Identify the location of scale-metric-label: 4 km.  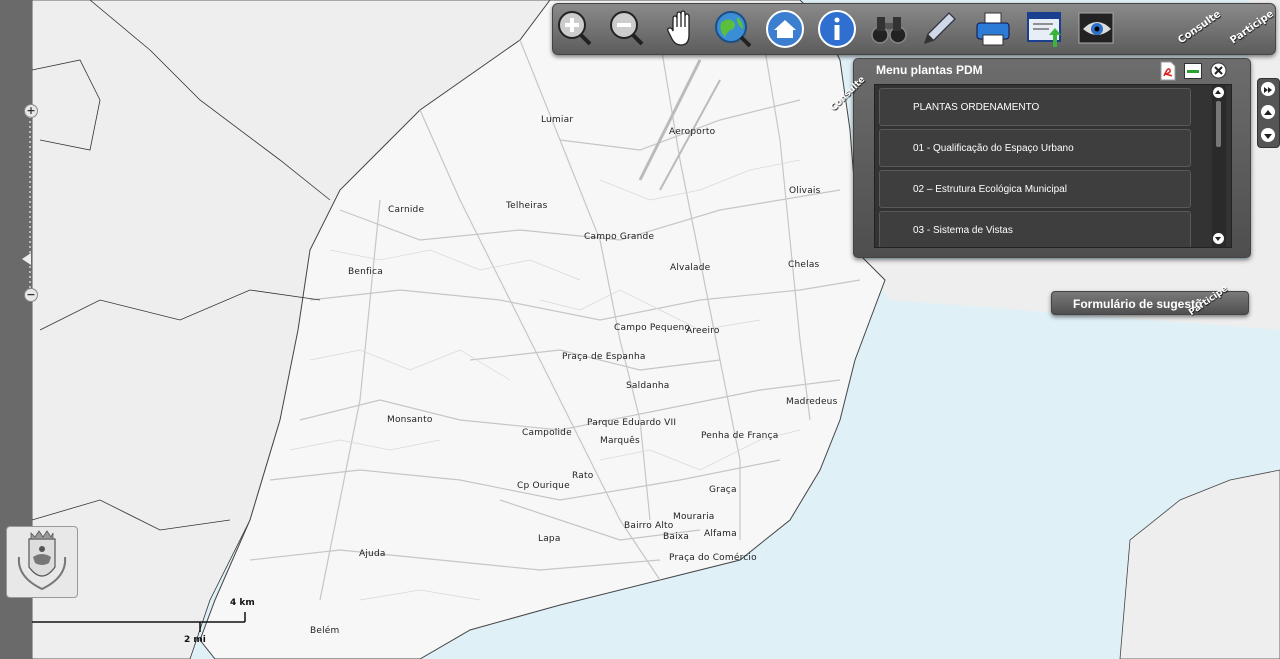
(242, 603).